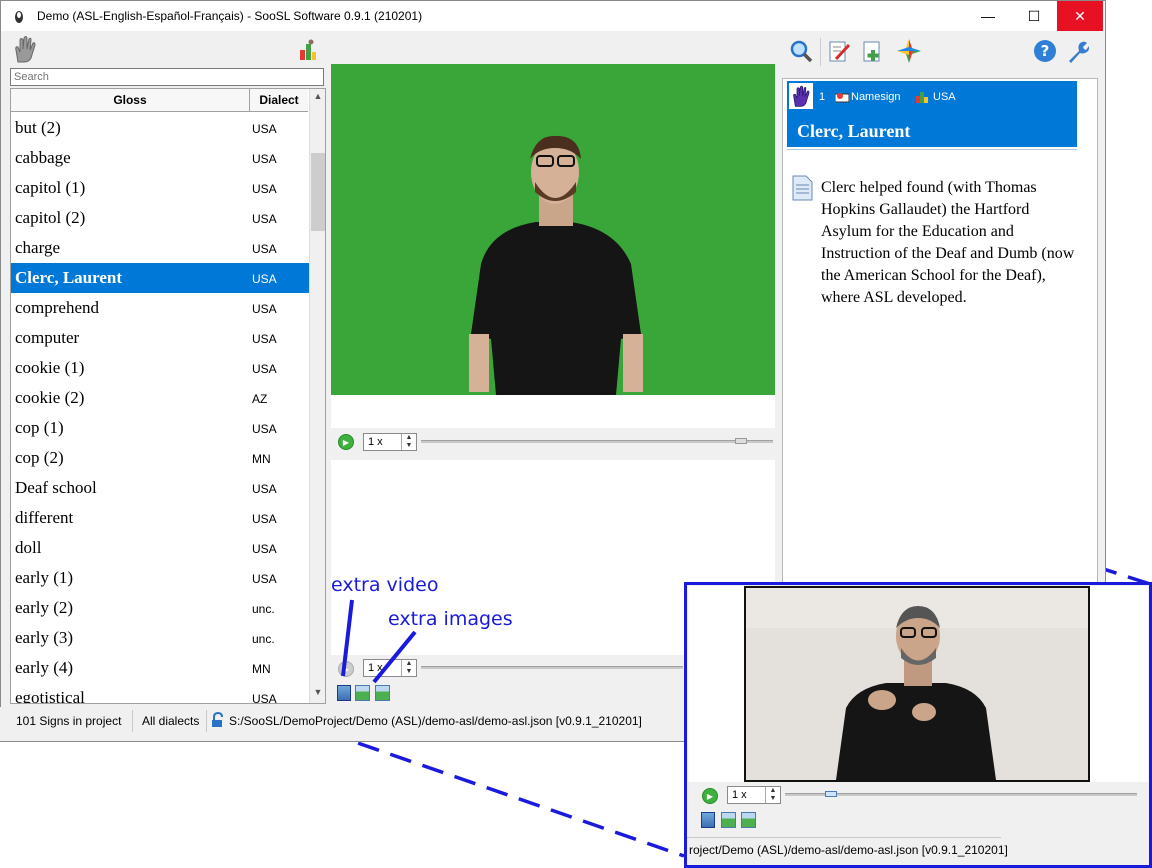 The image size is (1152, 868). What do you see at coordinates (1077, 51) in the screenshot?
I see `wrench-icon` at bounding box center [1077, 51].